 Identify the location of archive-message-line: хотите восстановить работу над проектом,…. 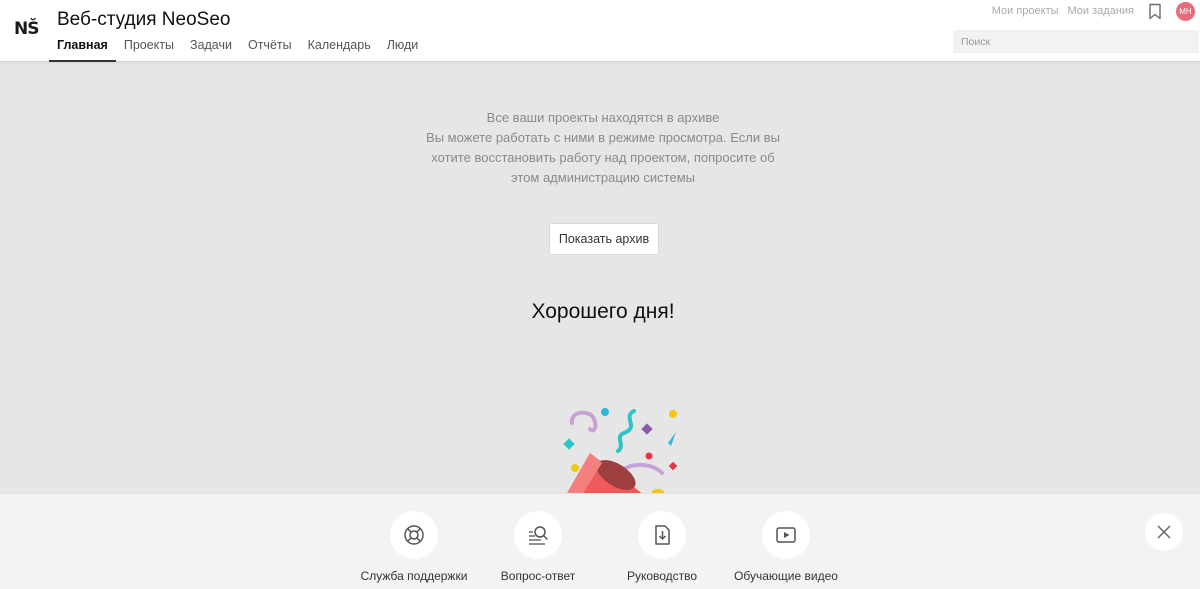
(603, 157).